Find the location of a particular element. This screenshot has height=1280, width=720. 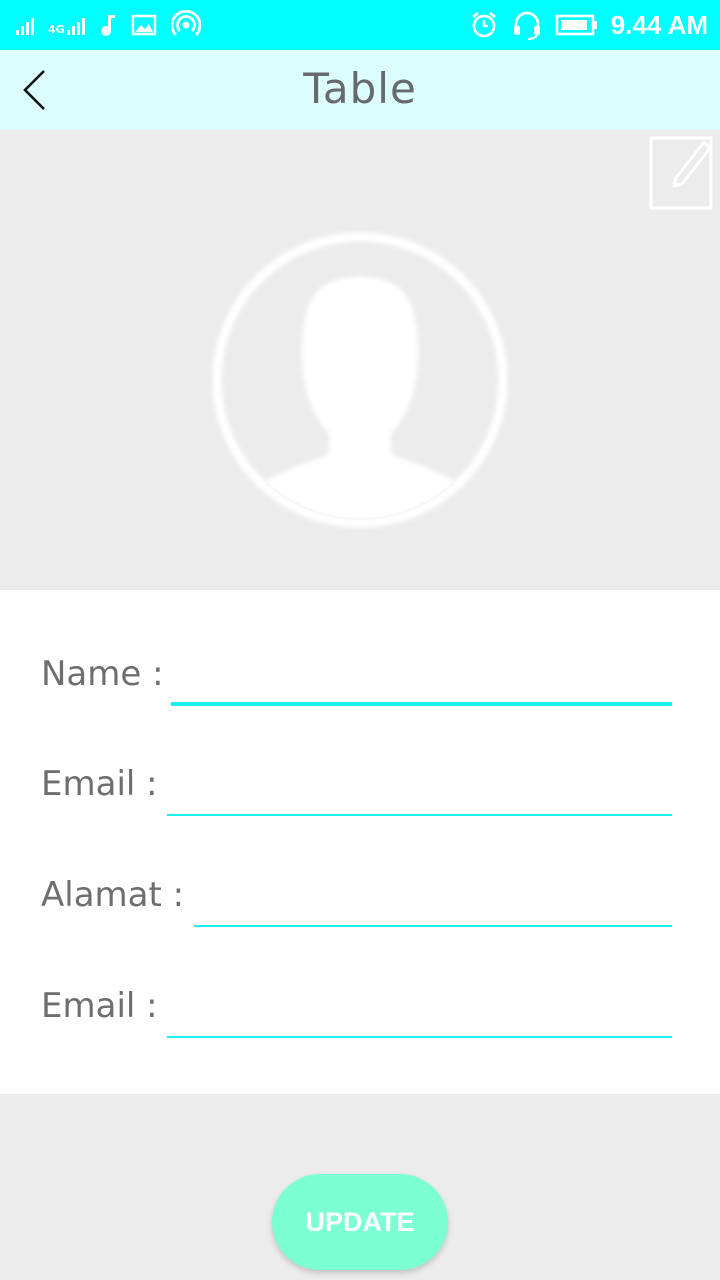

name-field is located at coordinates (421, 684).